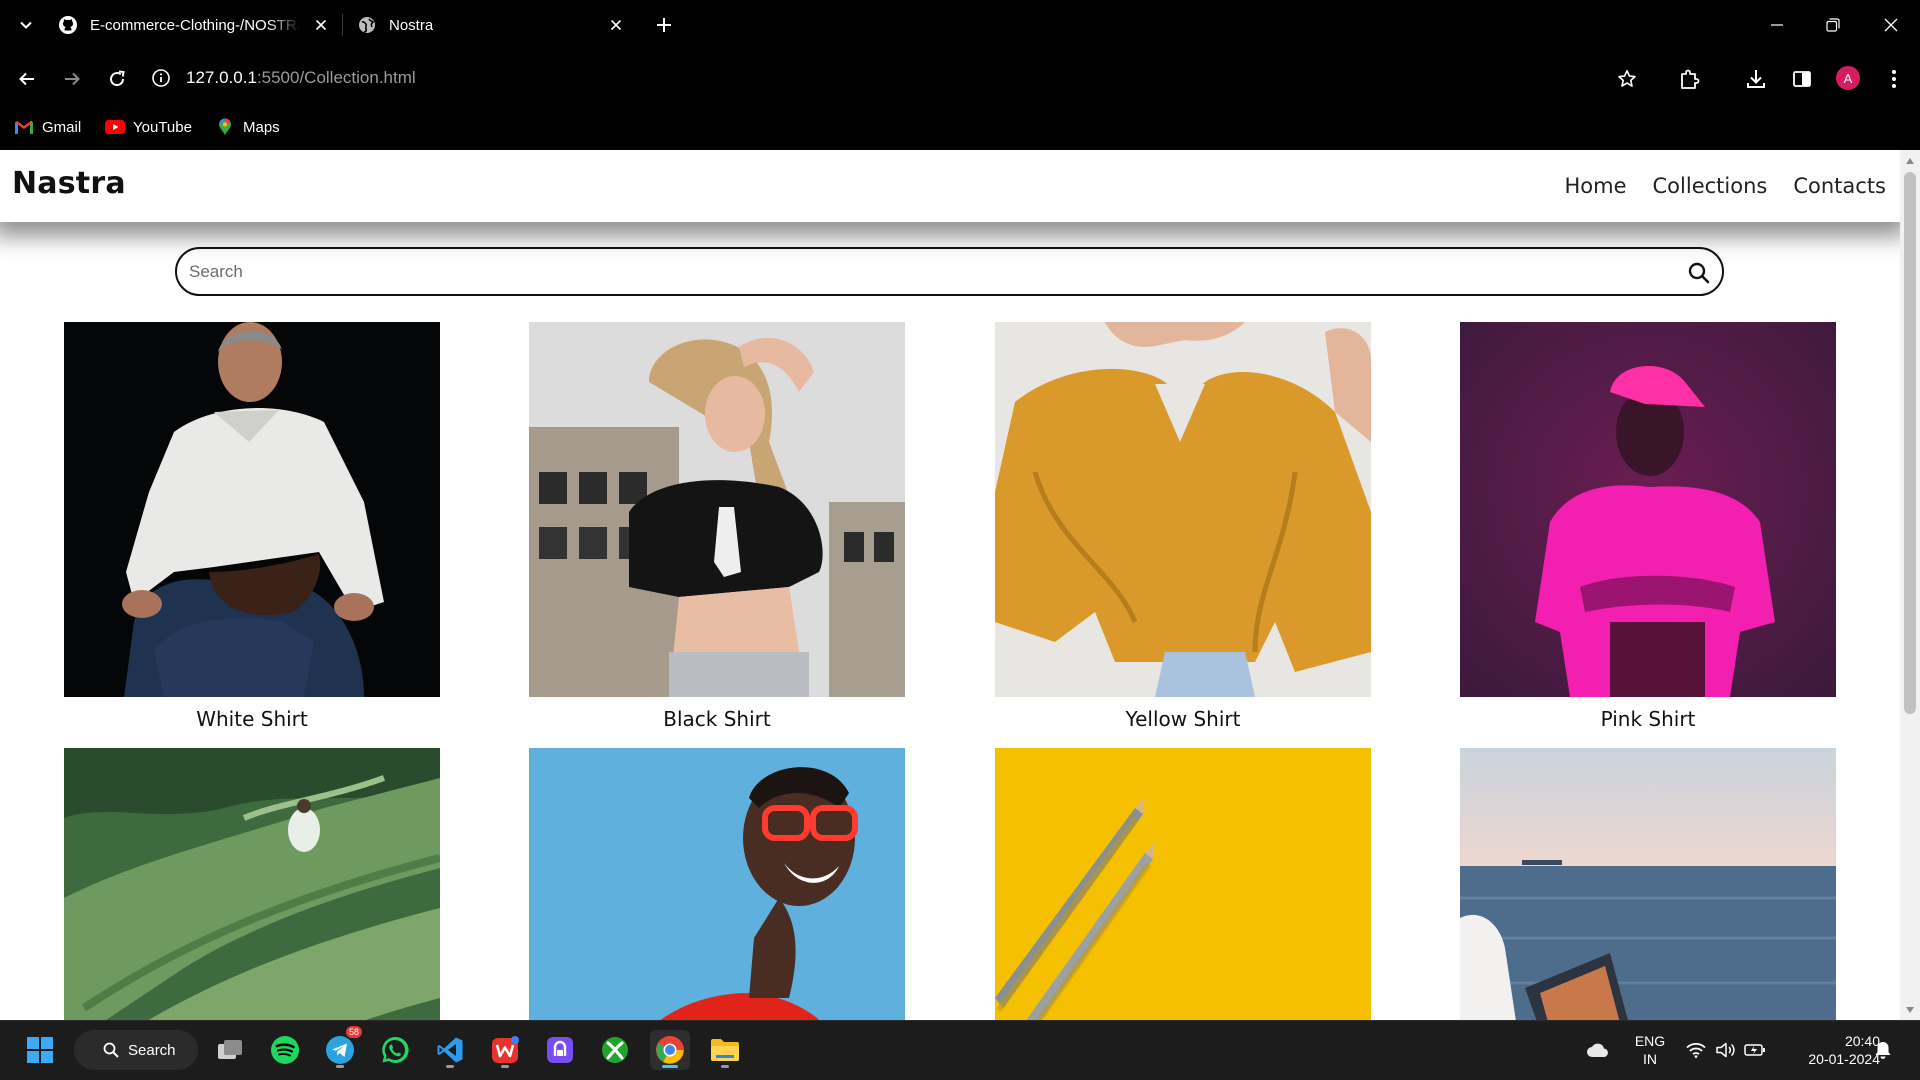 This screenshot has height=1080, width=1920. What do you see at coordinates (62, 127) in the screenshot?
I see `bookmark-label: Gmail` at bounding box center [62, 127].